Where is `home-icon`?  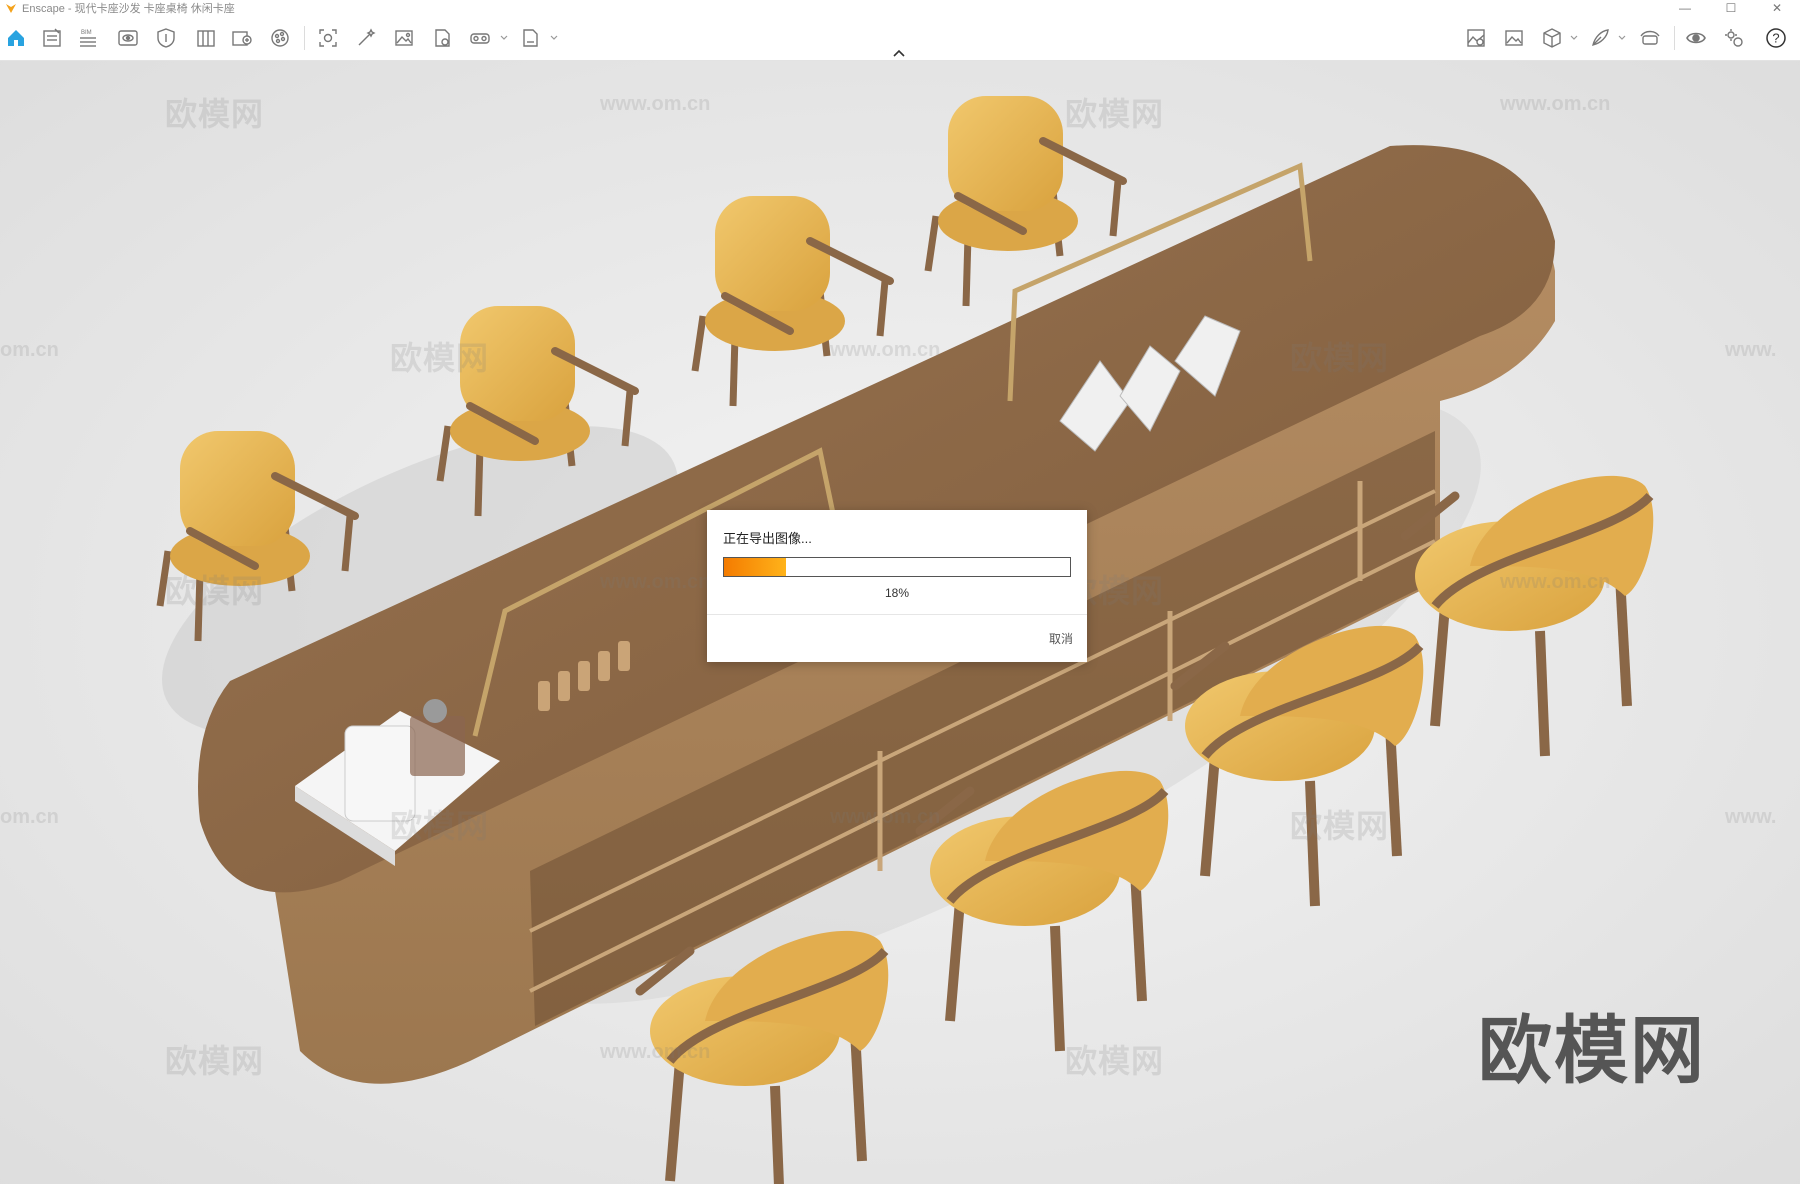 home-icon is located at coordinates (16, 38).